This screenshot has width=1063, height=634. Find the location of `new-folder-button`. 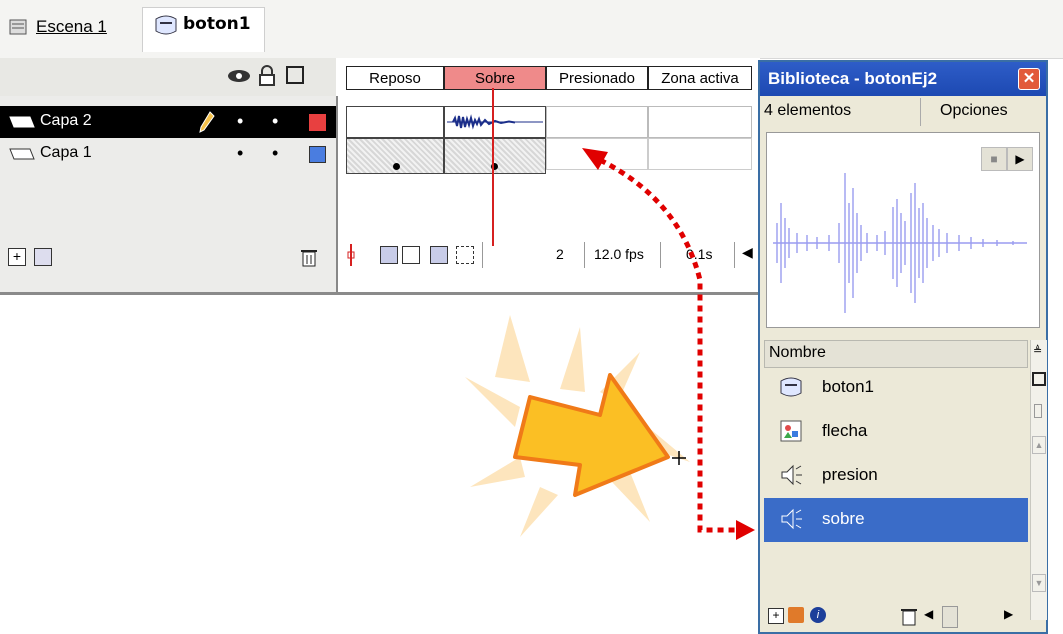

new-folder-button is located at coordinates (796, 615).